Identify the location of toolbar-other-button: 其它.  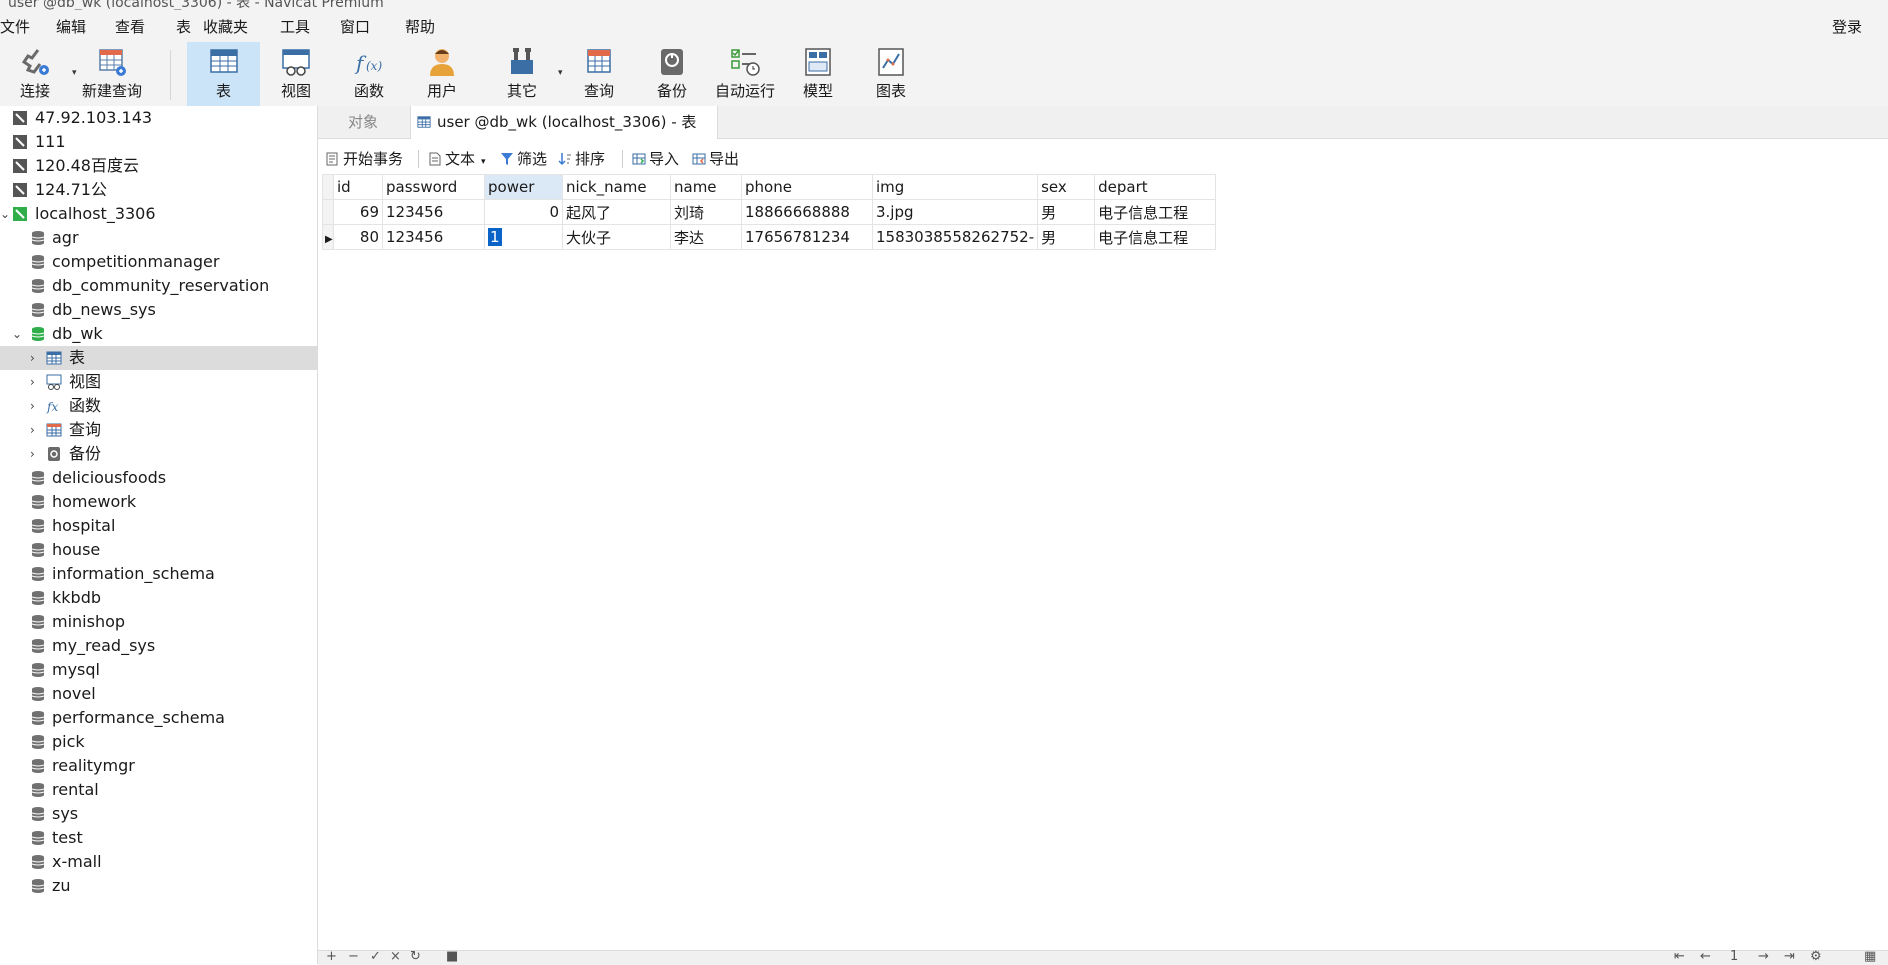
(522, 74).